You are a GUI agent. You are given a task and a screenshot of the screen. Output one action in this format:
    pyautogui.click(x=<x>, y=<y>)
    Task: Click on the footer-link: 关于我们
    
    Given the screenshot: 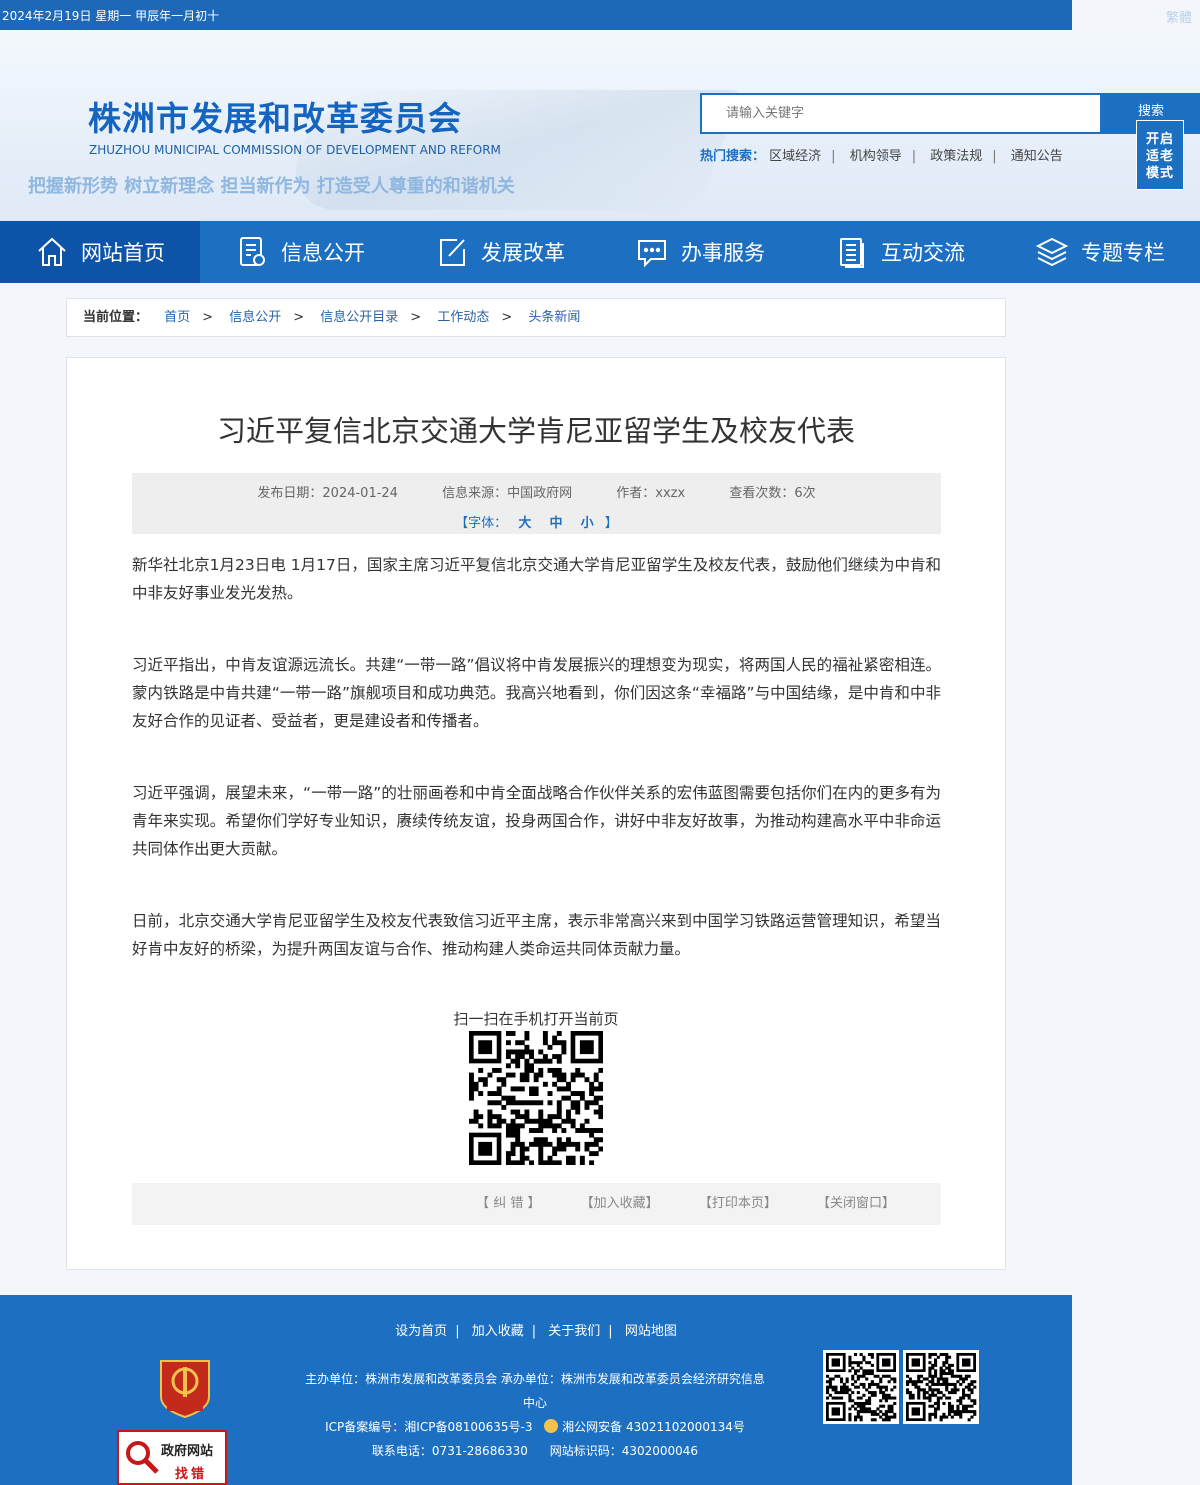 What is the action you would take?
    pyautogui.click(x=574, y=1331)
    